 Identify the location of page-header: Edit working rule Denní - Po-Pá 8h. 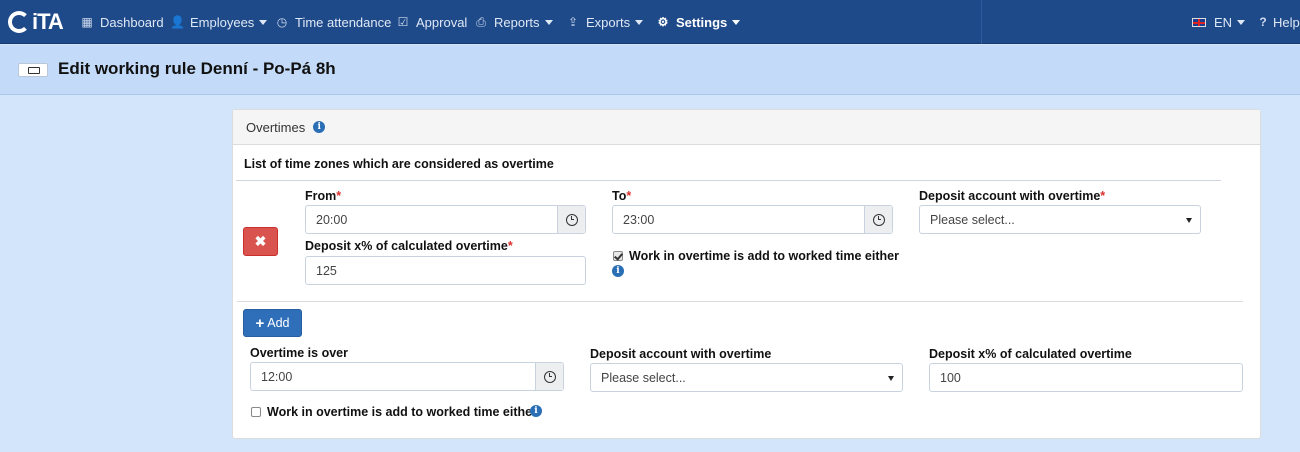
(650, 70).